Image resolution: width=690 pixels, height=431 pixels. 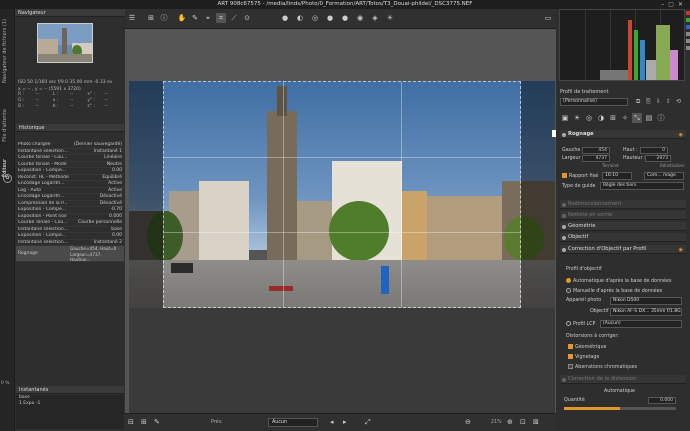 What do you see at coordinates (164, 18) in the screenshot?
I see `info-icon: ⓘ` at bounding box center [164, 18].